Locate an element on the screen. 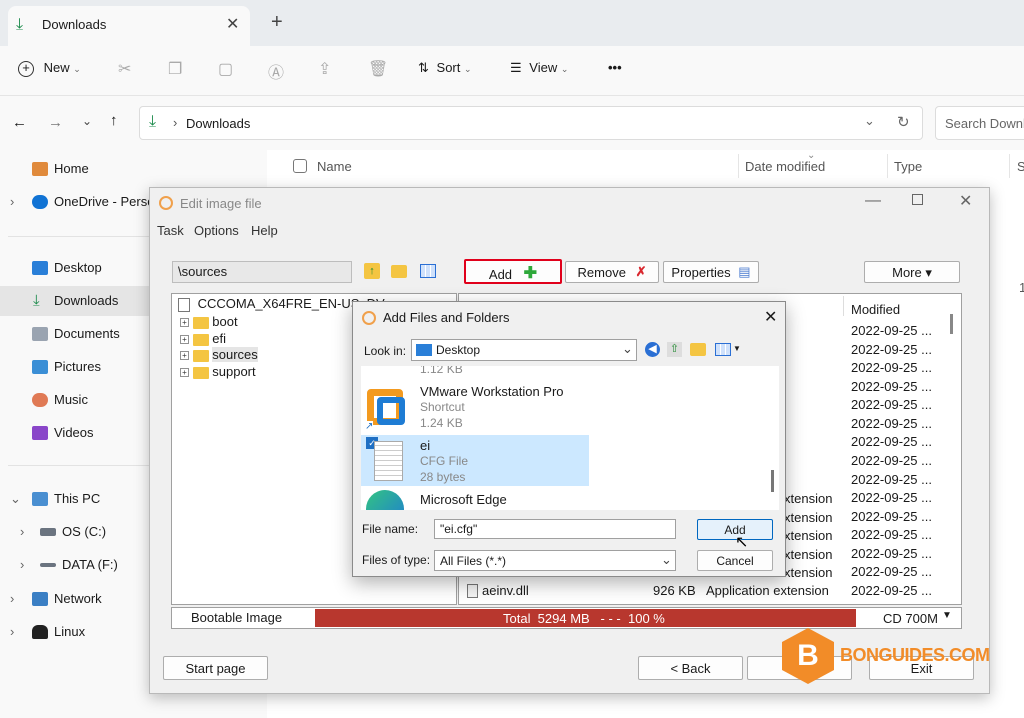  tree-item-sources: + sources is located at coordinates (219, 354).